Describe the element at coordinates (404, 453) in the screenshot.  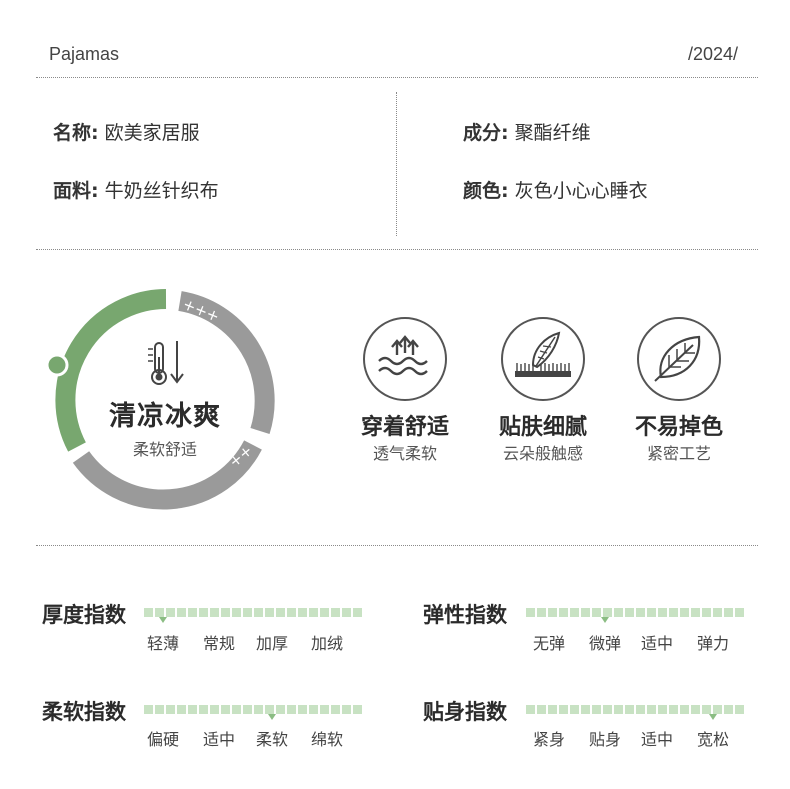
I see `feature-subtitle: 透气柔软` at that location.